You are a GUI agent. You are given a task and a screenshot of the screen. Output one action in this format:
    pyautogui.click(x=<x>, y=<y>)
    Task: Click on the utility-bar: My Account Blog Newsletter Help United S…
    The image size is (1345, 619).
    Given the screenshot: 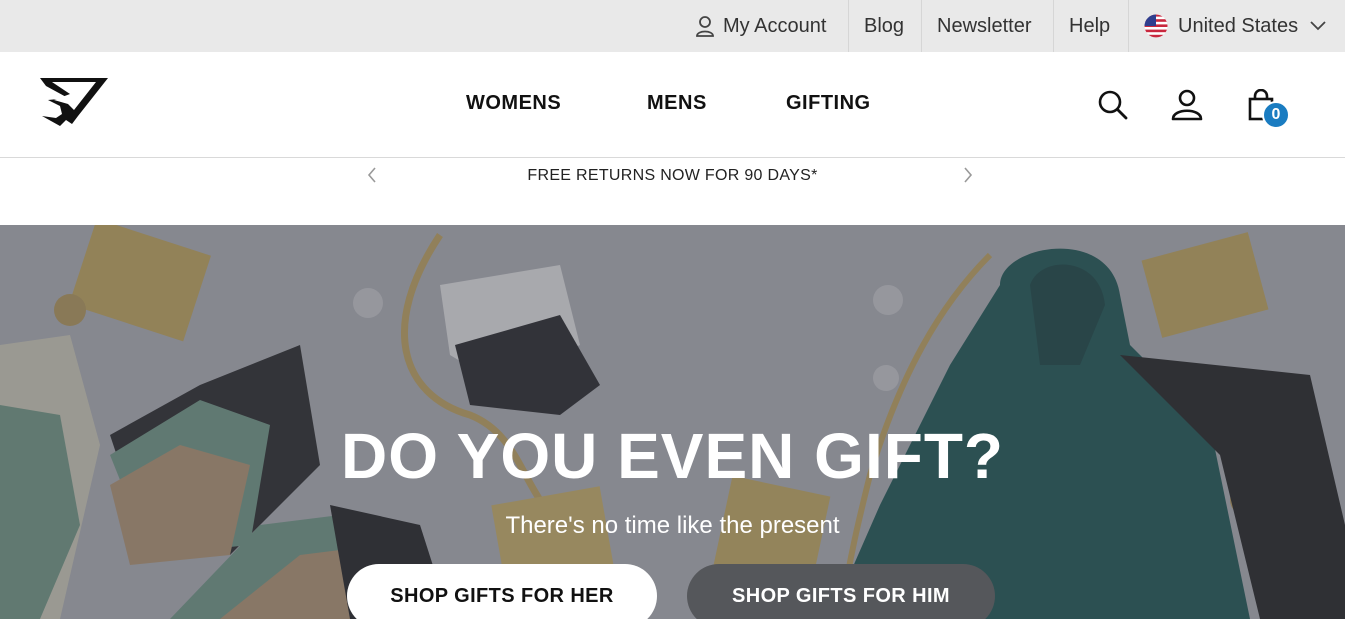 What is the action you would take?
    pyautogui.click(x=672, y=26)
    